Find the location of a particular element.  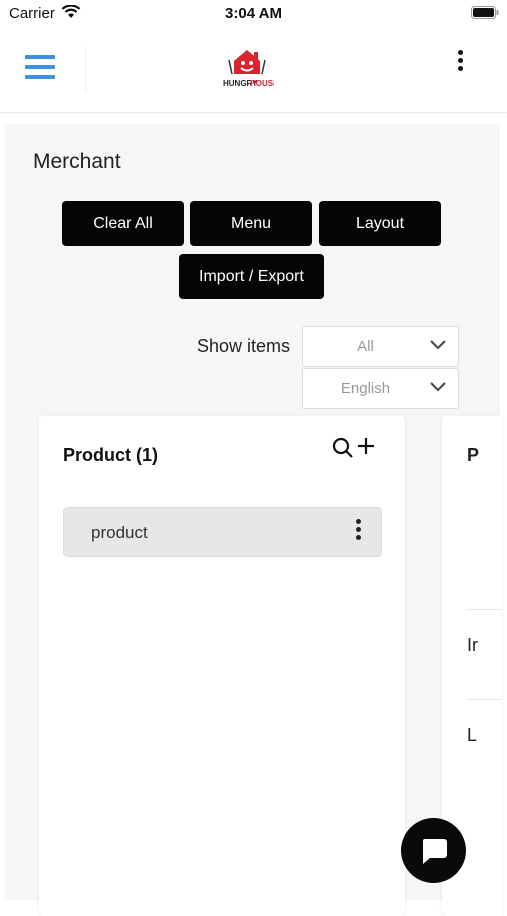

app-header: HUNGRY HOUSE is located at coordinates (253, 70).